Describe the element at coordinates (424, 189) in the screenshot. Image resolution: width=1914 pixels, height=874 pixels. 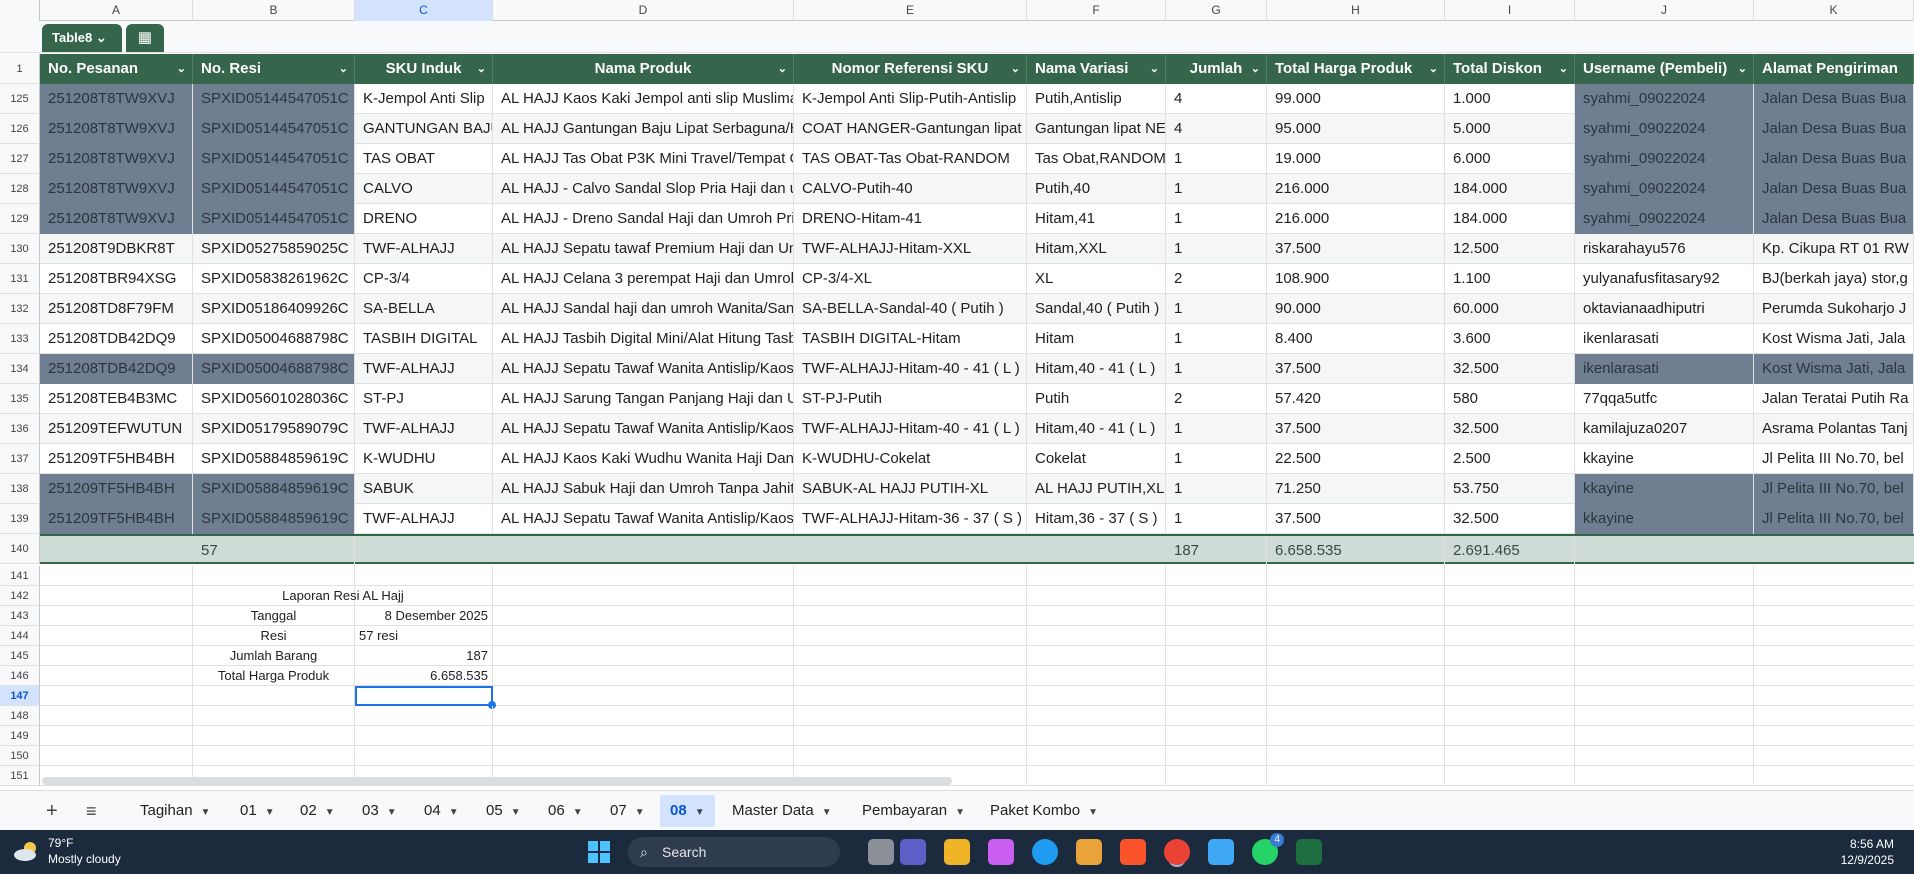
I see `table-cell: CALVO` at that location.